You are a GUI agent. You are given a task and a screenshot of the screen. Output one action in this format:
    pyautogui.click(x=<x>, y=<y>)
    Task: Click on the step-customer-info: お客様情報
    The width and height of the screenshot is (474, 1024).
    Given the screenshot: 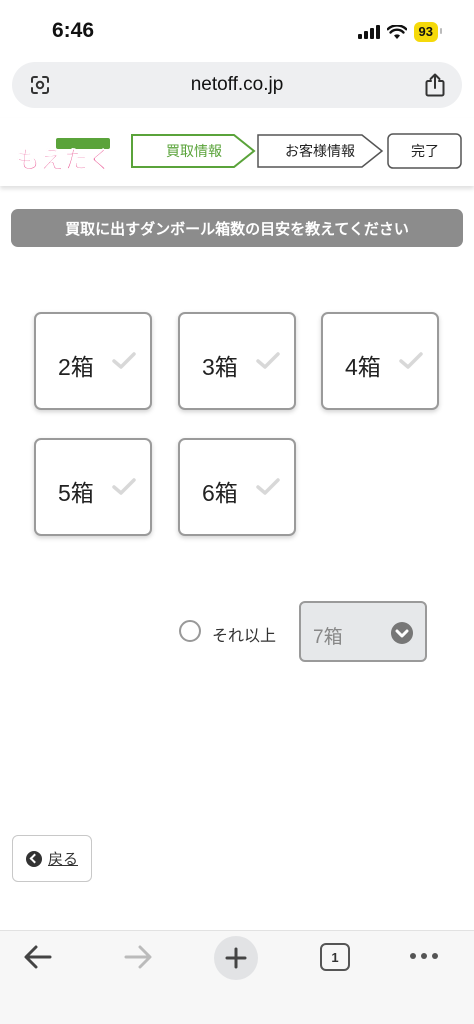 What is the action you would take?
    pyautogui.click(x=320, y=151)
    